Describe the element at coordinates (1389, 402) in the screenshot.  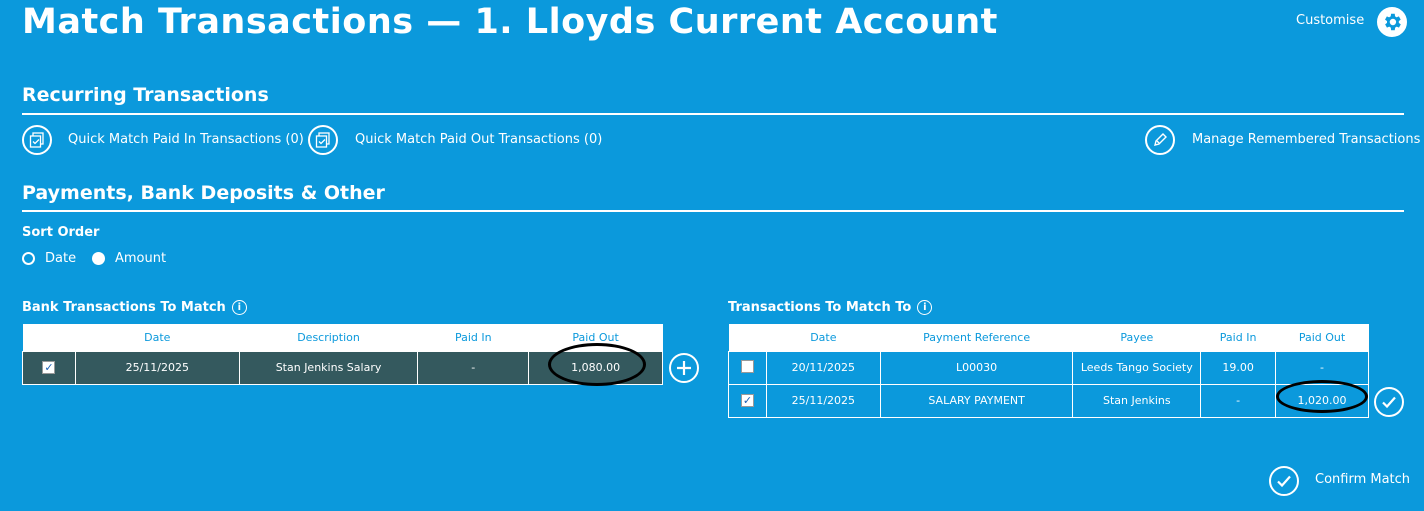
I see `row-match-check-icon` at that location.